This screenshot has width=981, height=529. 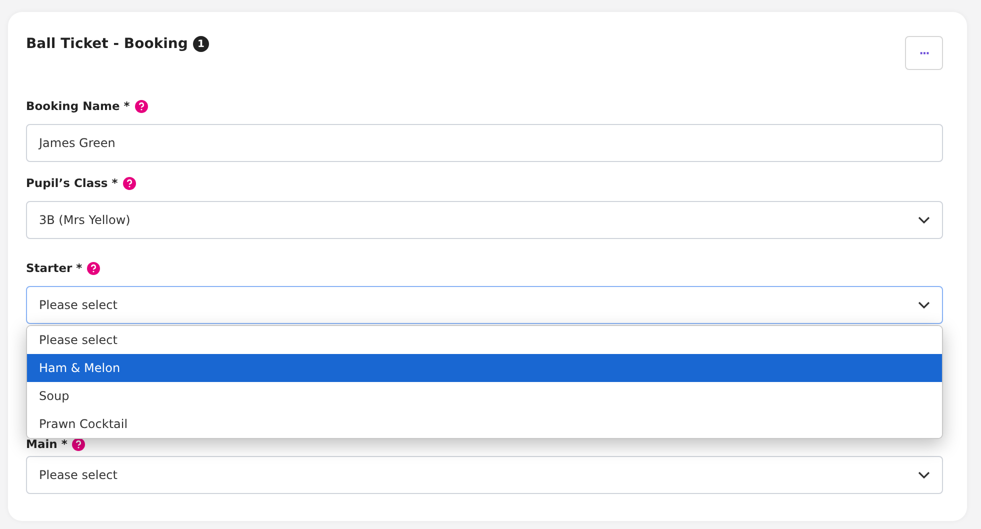 What do you see at coordinates (484, 424) in the screenshot?
I see `dropdown-option: Prawn Cocktail` at bounding box center [484, 424].